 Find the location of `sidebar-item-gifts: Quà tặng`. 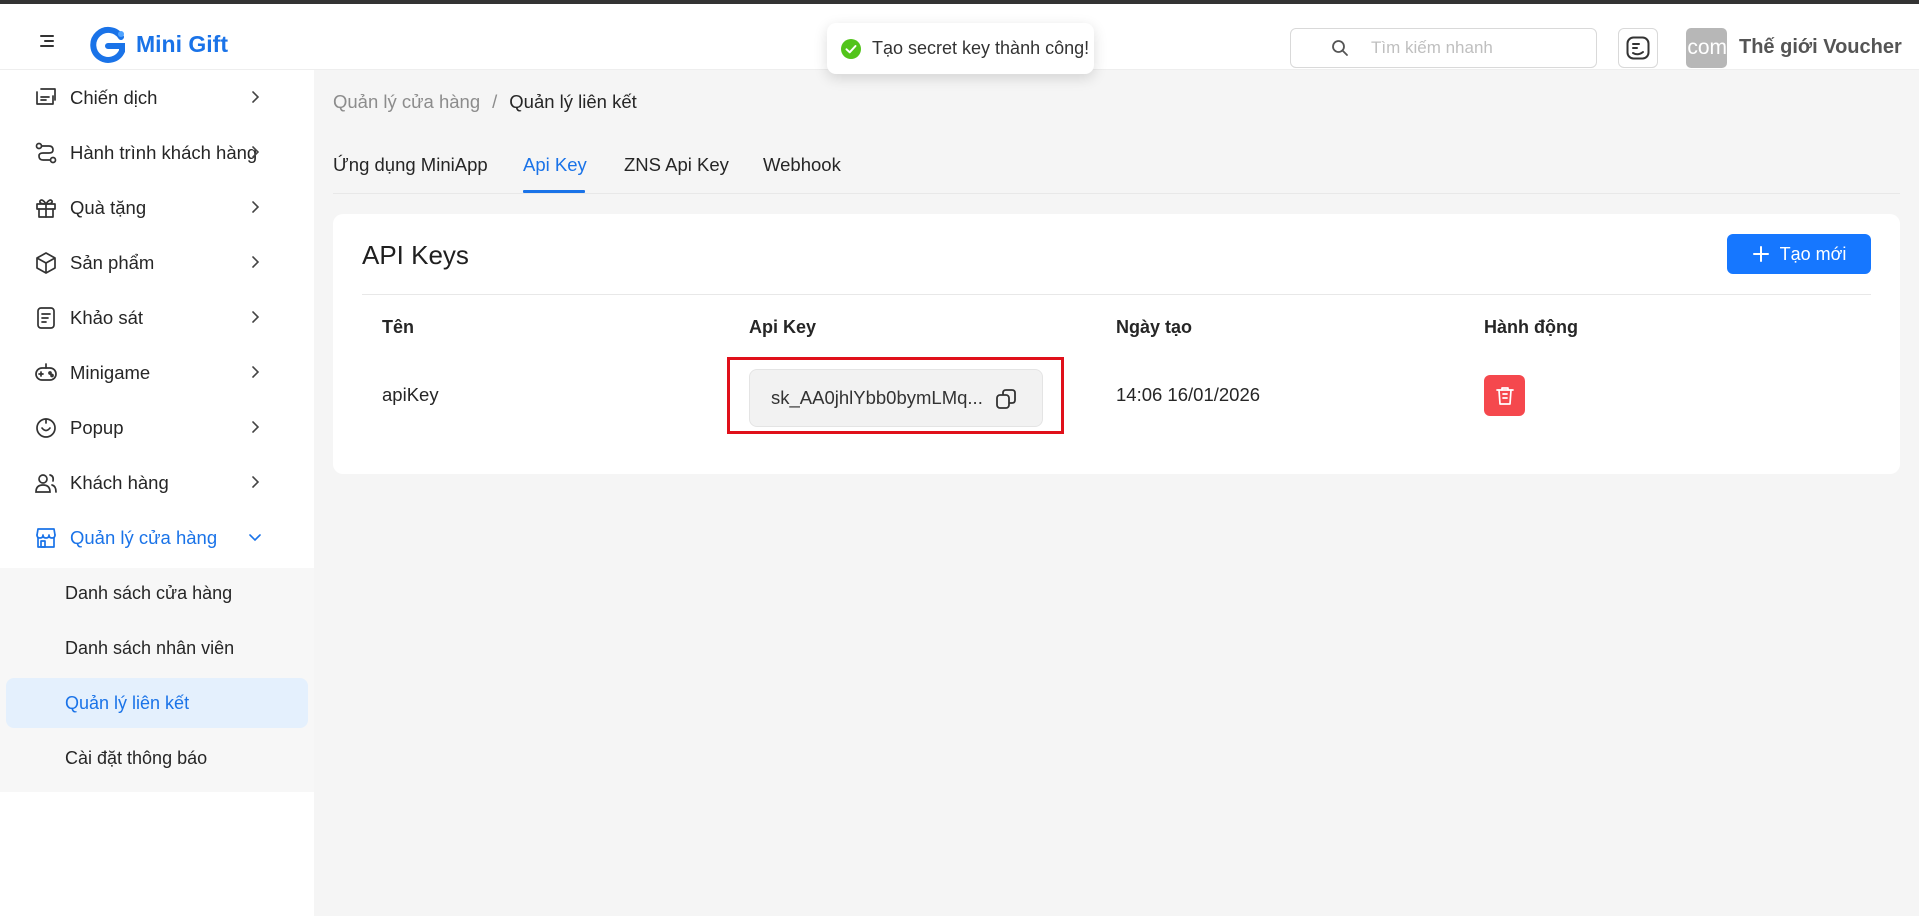

sidebar-item-gifts: Quà tặng is located at coordinates (157, 207).